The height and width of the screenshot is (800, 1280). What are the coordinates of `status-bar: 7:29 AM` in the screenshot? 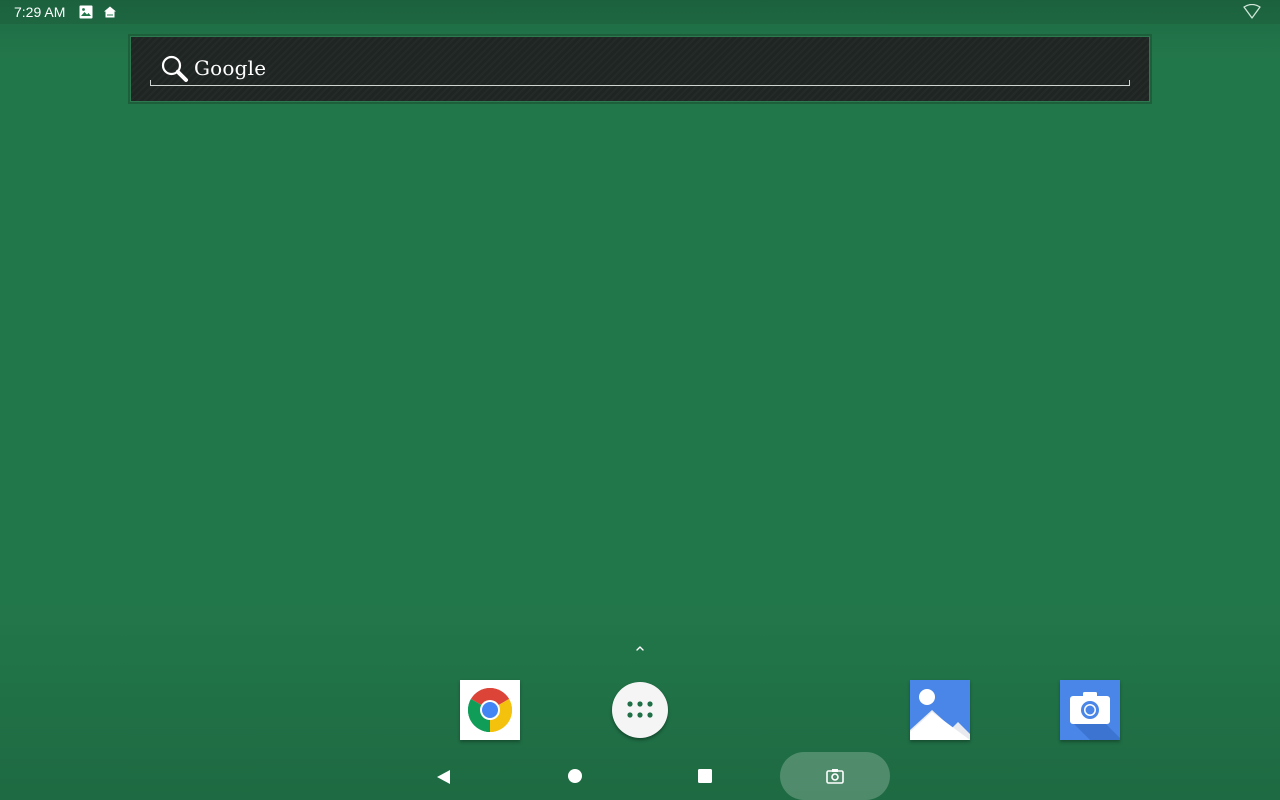 It's located at (640, 12).